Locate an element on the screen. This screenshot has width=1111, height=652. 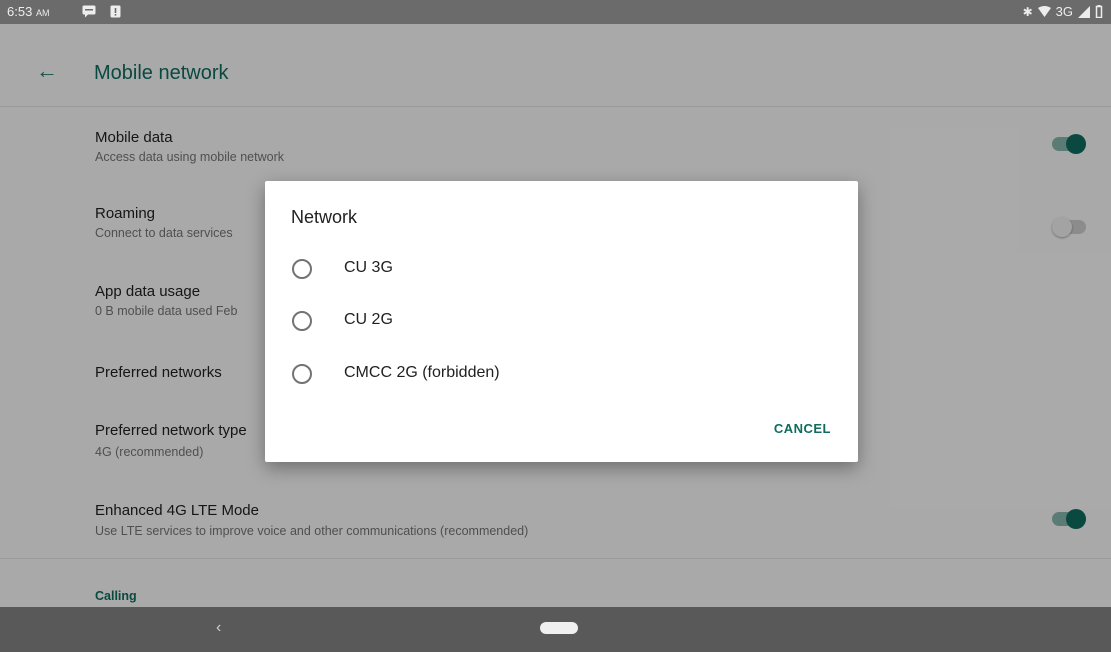
status-time: 6:53 AM is located at coordinates (28, 11).